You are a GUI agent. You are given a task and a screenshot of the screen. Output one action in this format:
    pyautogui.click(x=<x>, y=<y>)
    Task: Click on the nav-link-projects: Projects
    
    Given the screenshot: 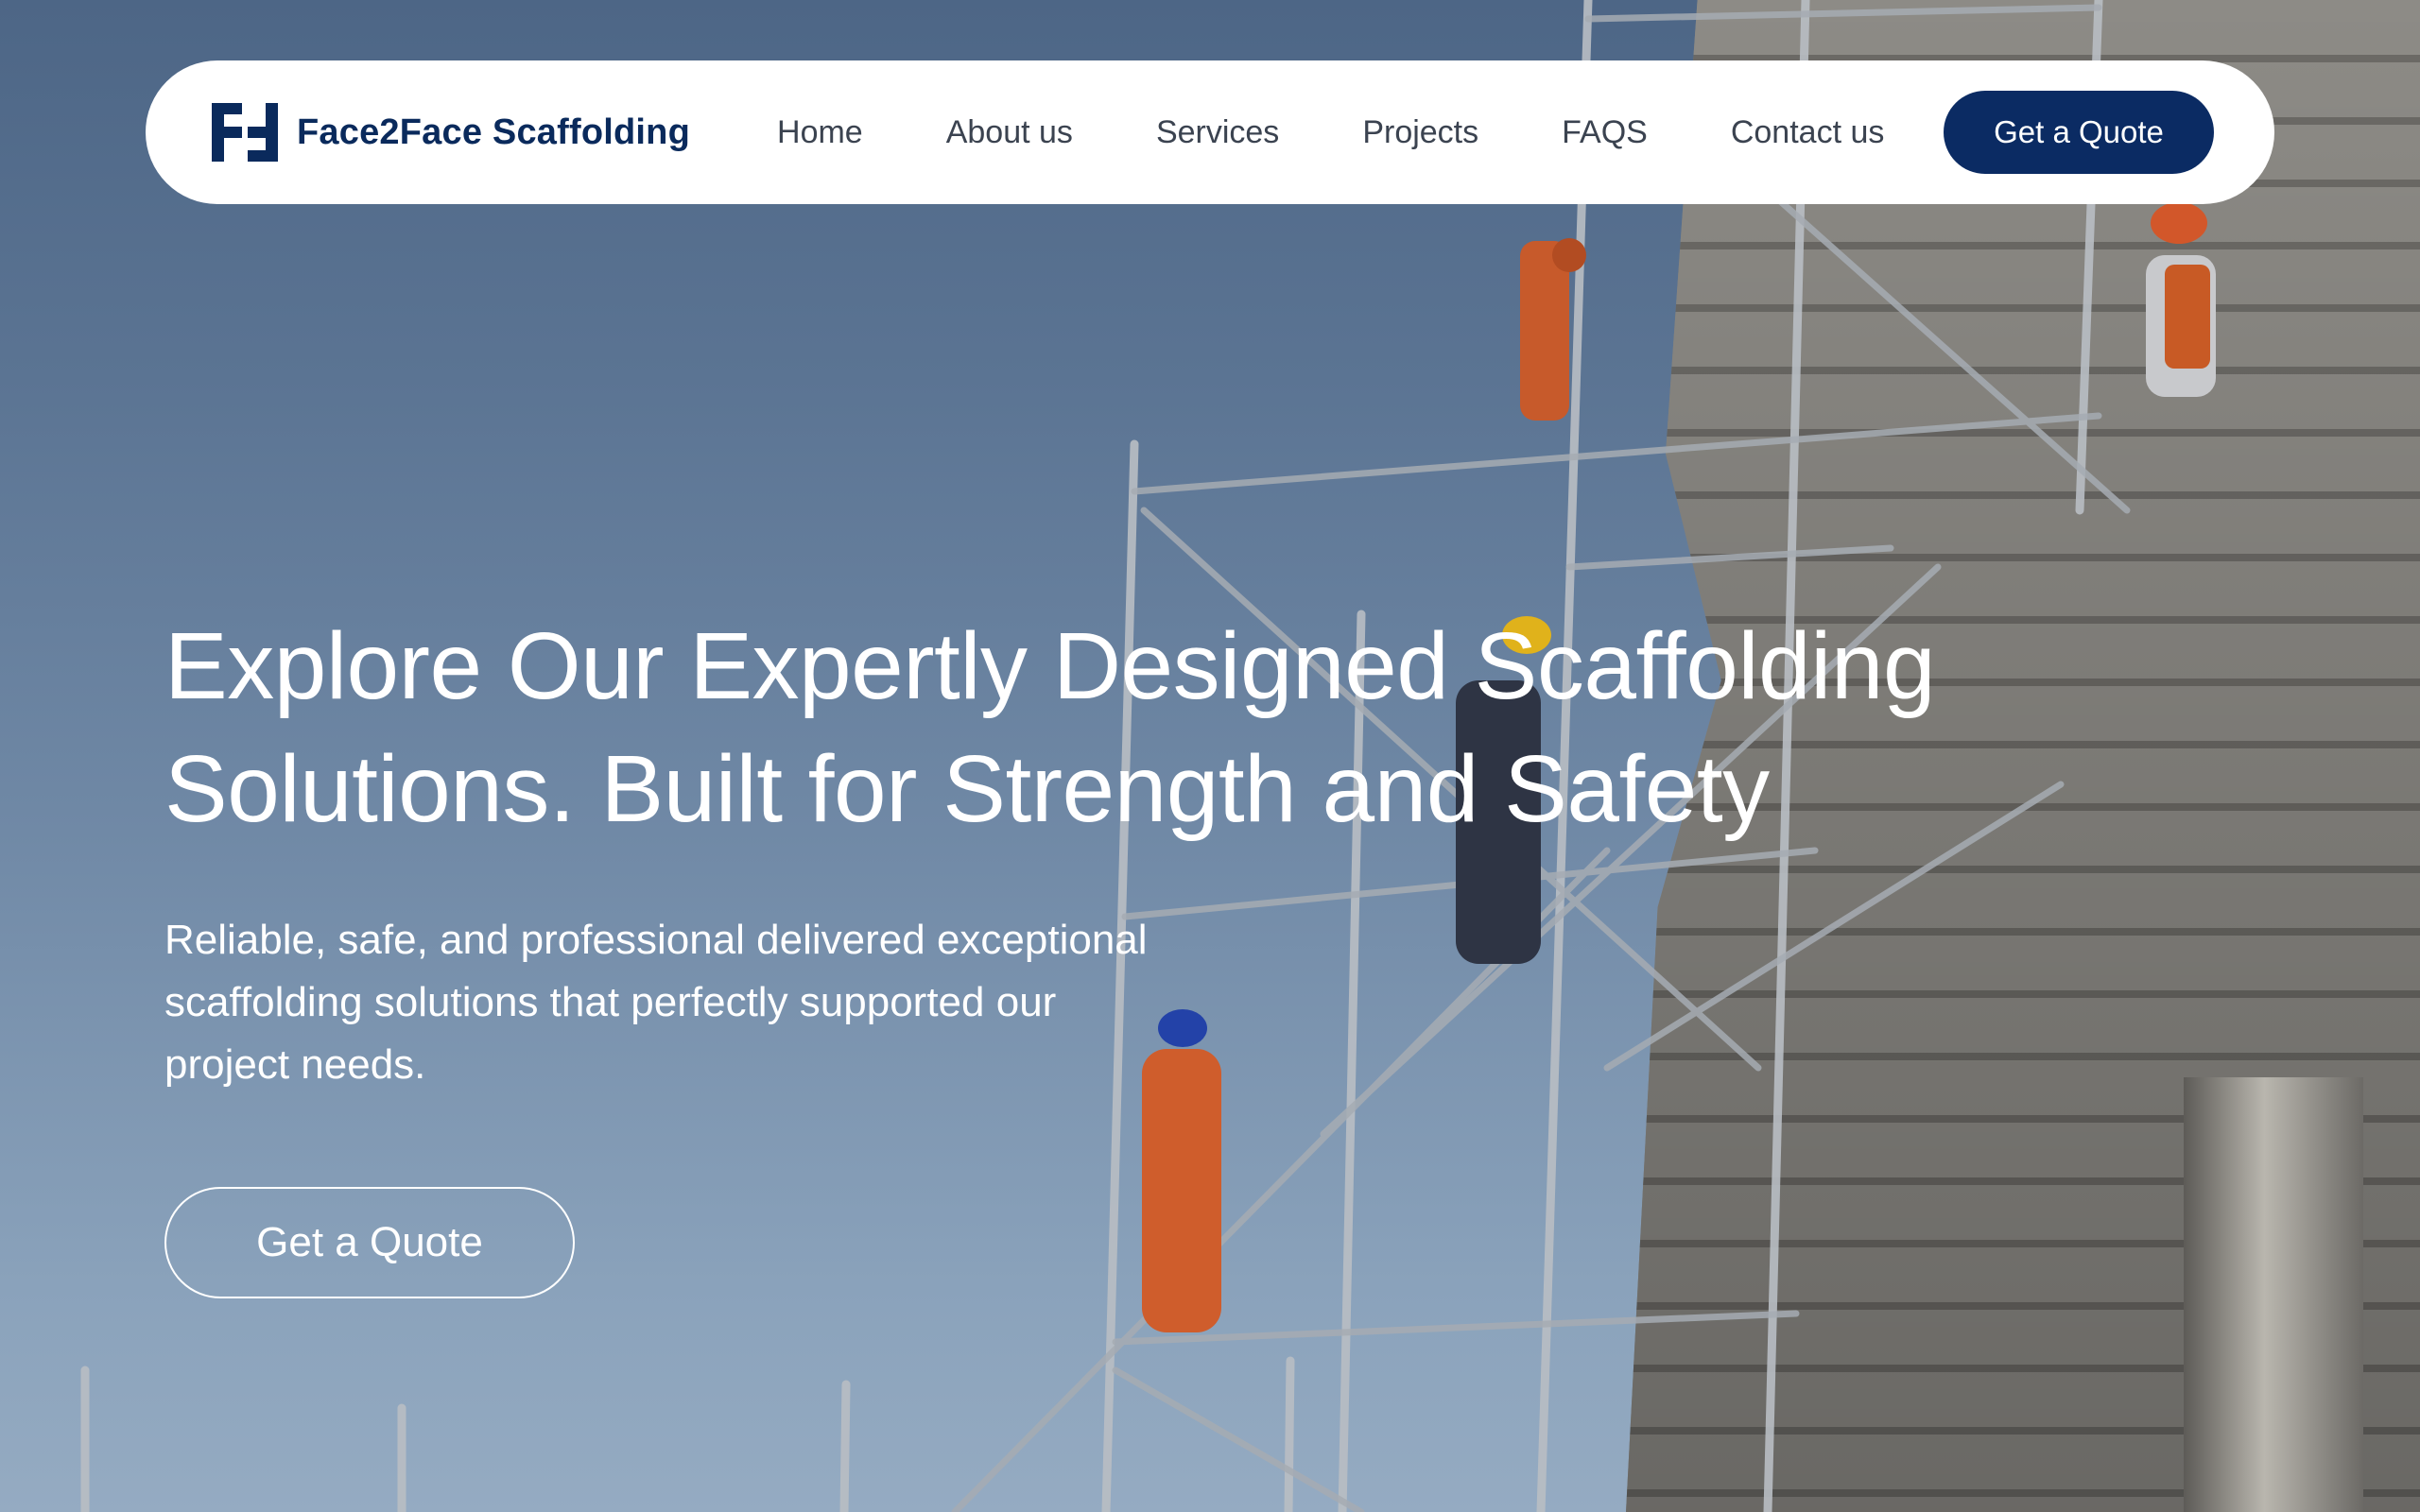 What is the action you would take?
    pyautogui.click(x=1420, y=132)
    